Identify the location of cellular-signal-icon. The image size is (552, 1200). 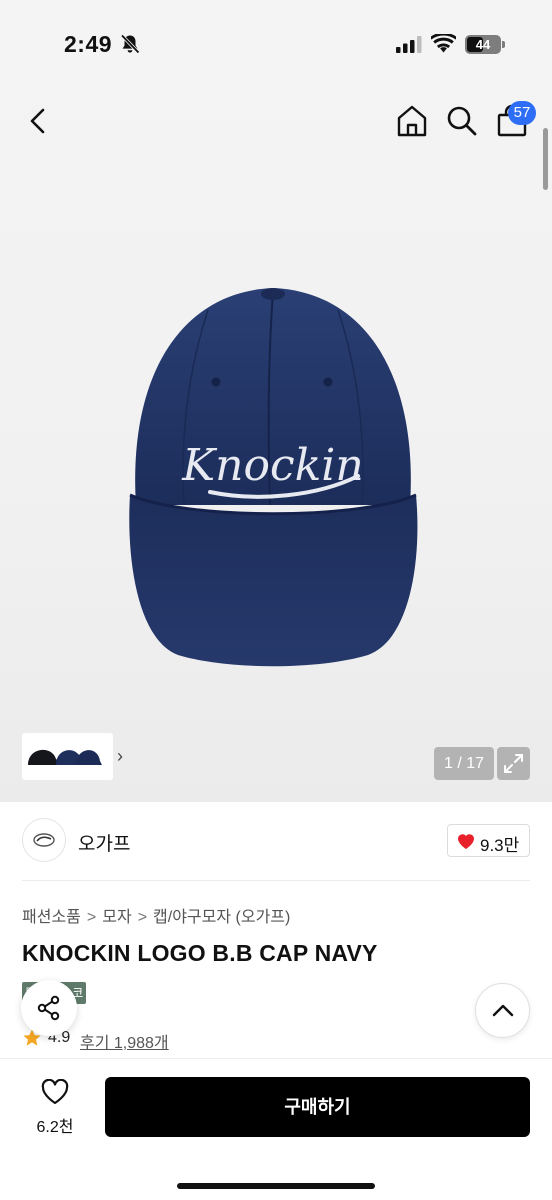
(409, 44).